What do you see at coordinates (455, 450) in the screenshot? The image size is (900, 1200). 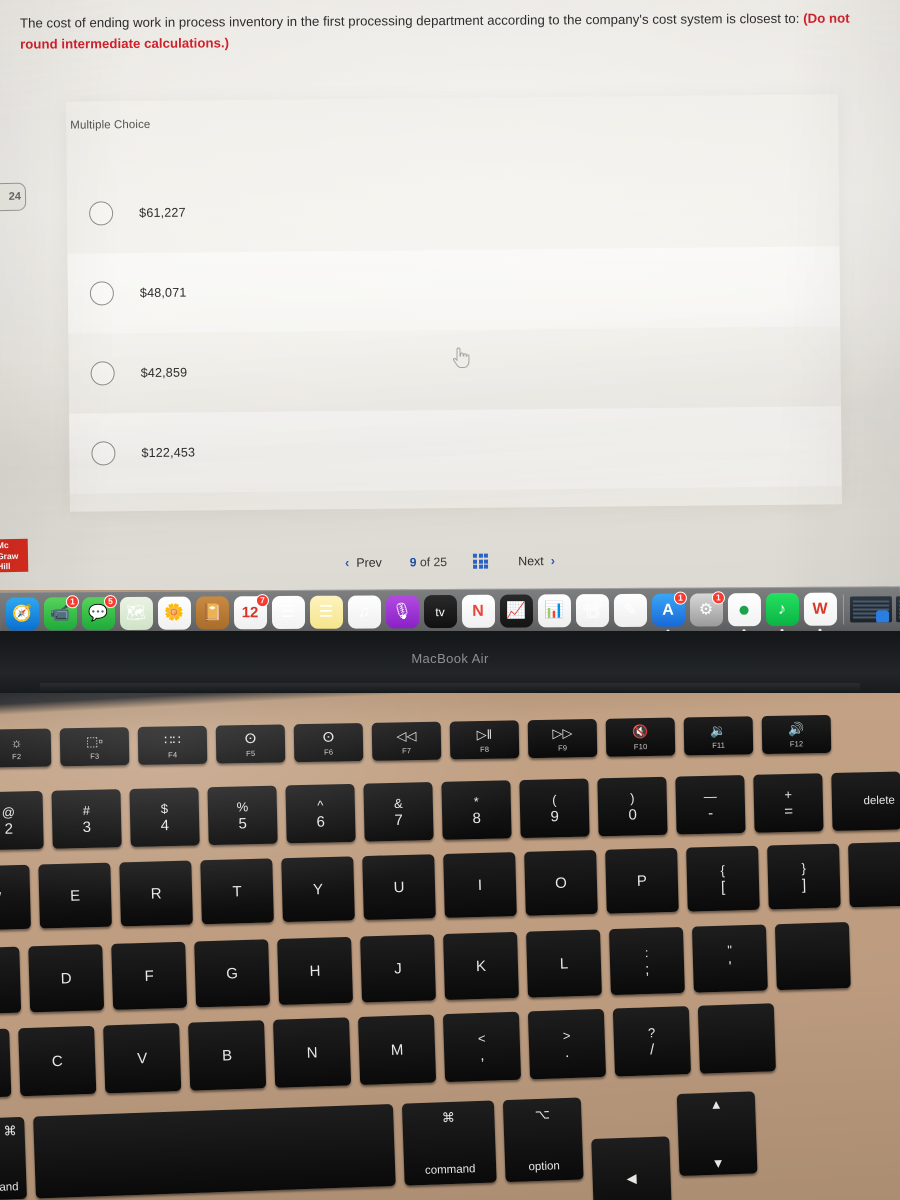 I see `choice-option-4: $122,453` at bounding box center [455, 450].